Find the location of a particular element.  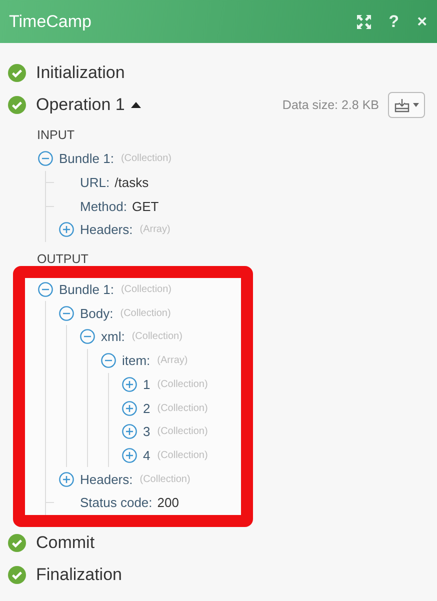

field-value: 200 is located at coordinates (168, 502).